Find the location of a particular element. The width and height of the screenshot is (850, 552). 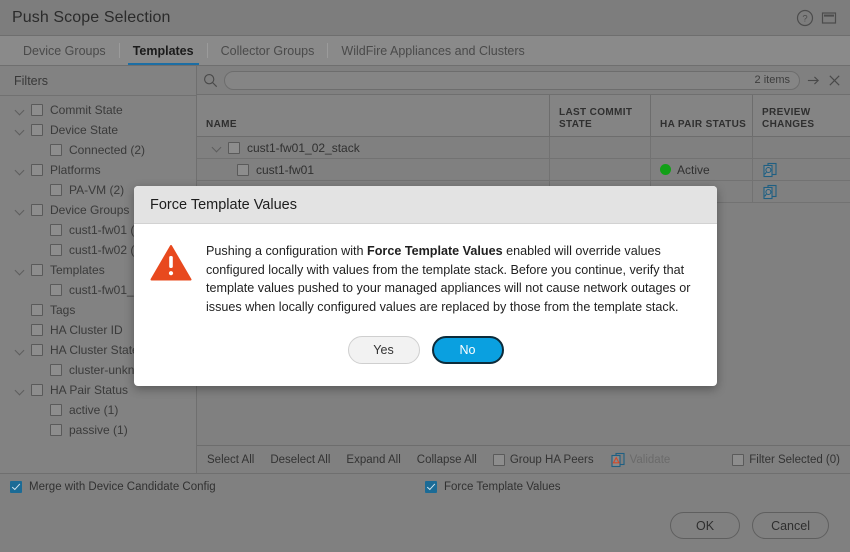

force-template-values-checkbox: Force Template Values is located at coordinates (493, 486).